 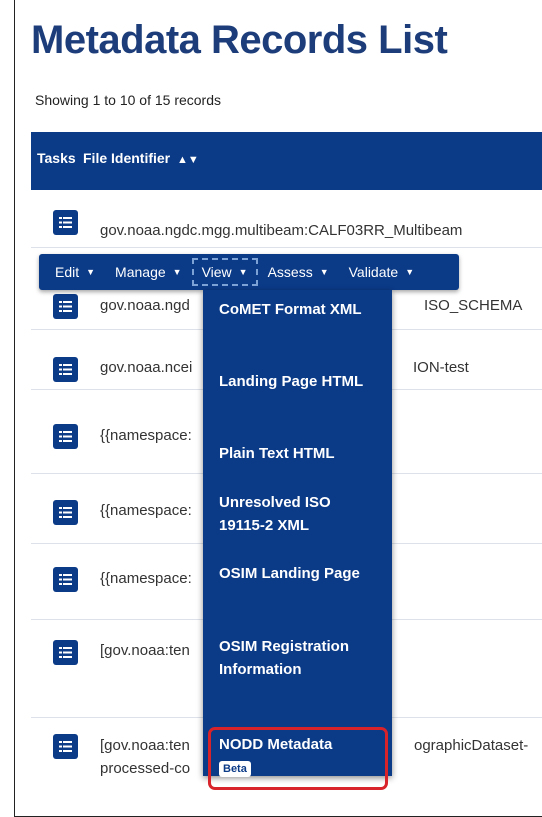 I want to click on sort-icon: ▲▼, so click(x=188, y=160).